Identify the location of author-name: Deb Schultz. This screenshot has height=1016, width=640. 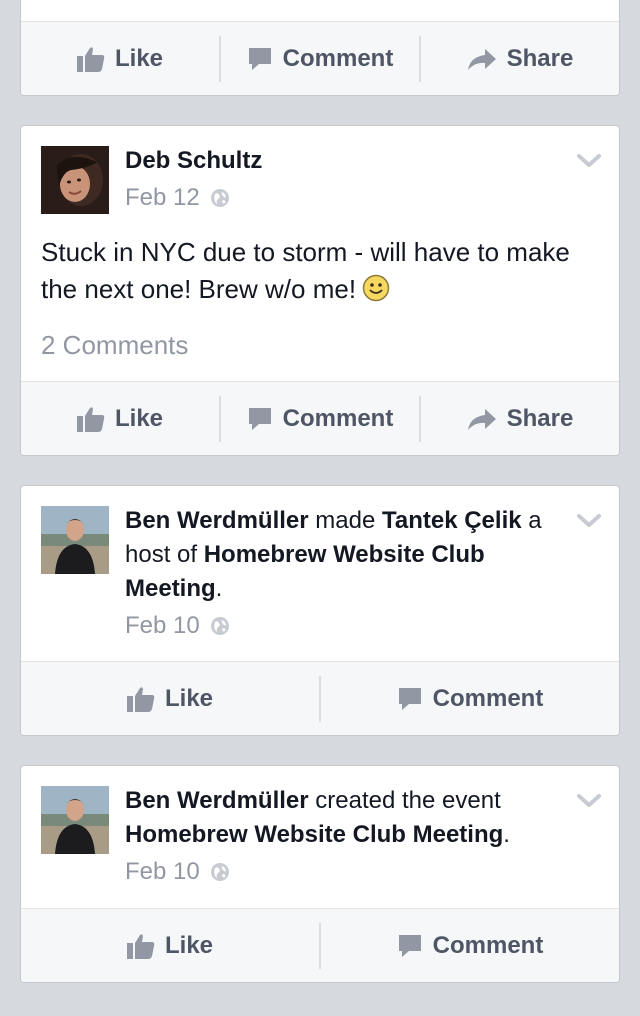
(193, 160).